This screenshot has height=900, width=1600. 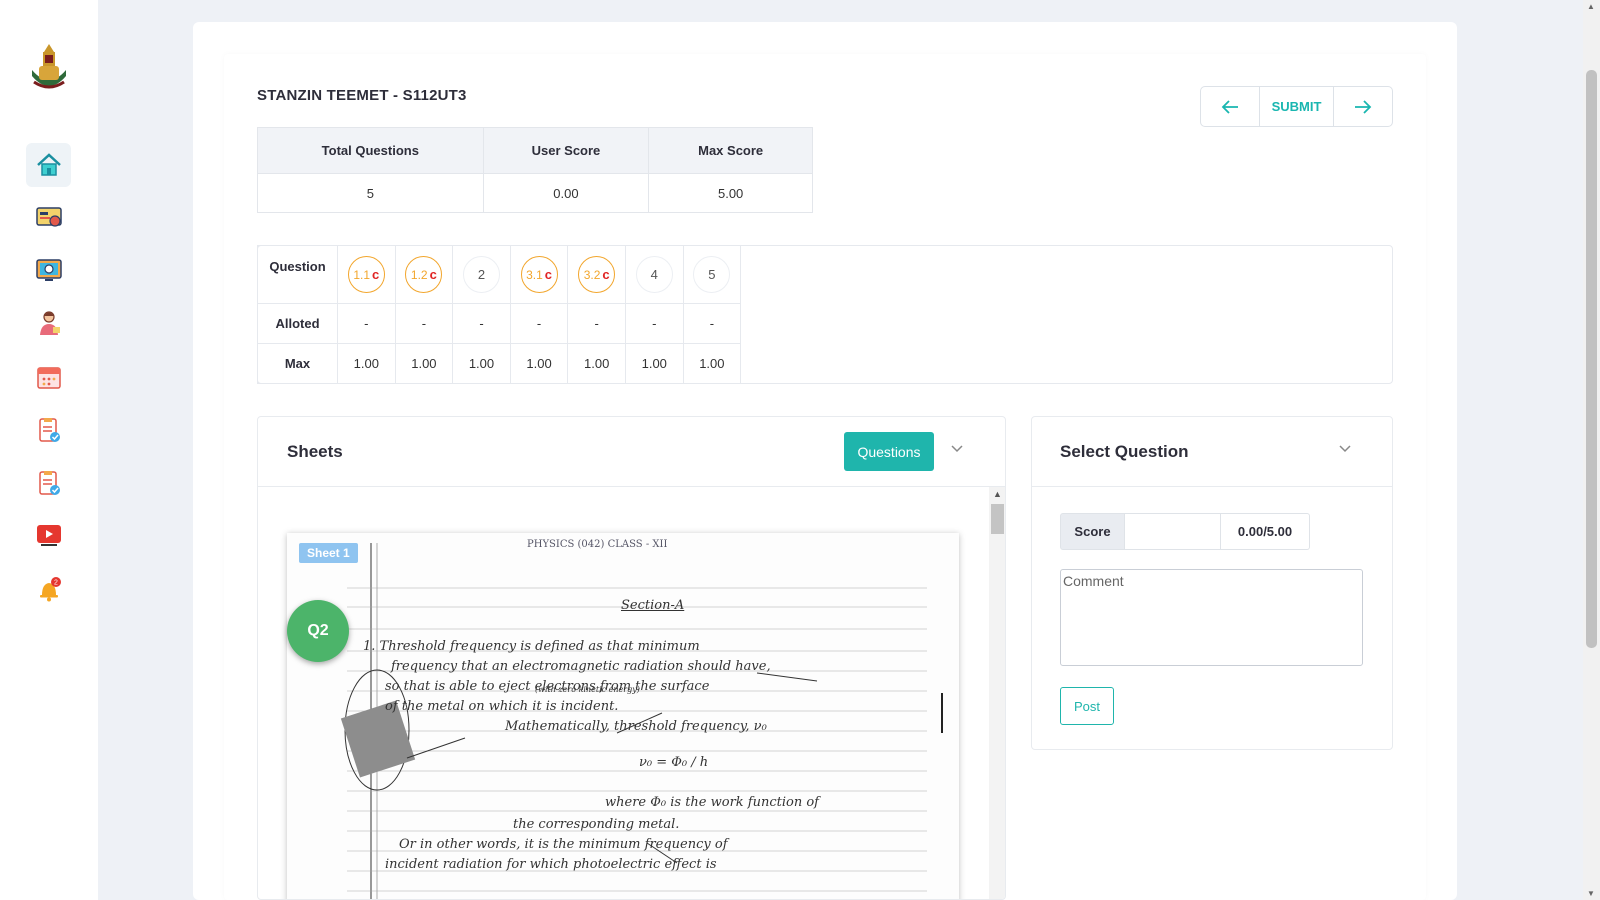 What do you see at coordinates (297, 363) in the screenshot?
I see `row-label-max: Max` at bounding box center [297, 363].